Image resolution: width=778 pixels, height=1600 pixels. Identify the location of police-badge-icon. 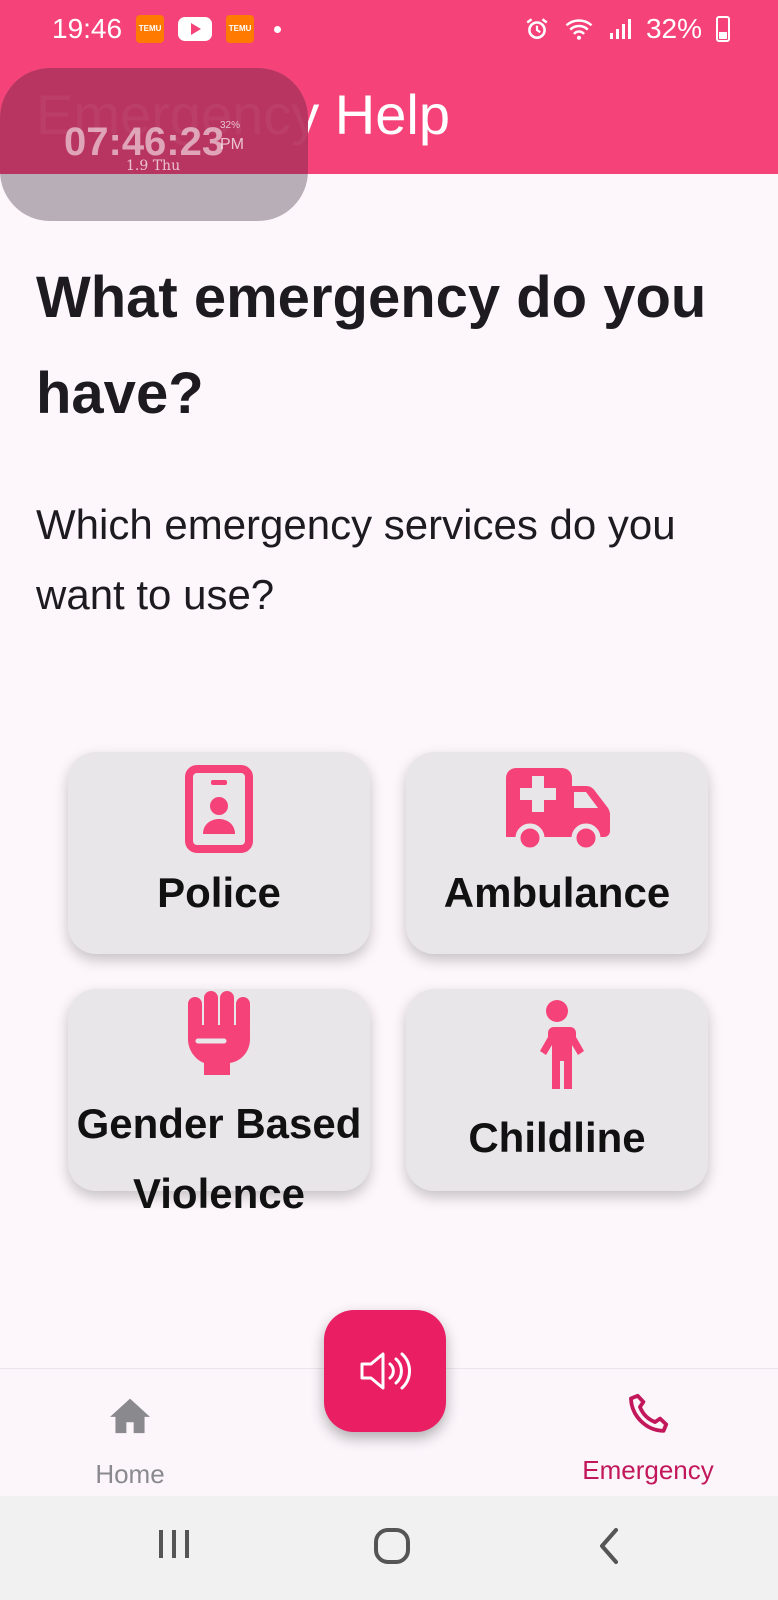
(219, 809).